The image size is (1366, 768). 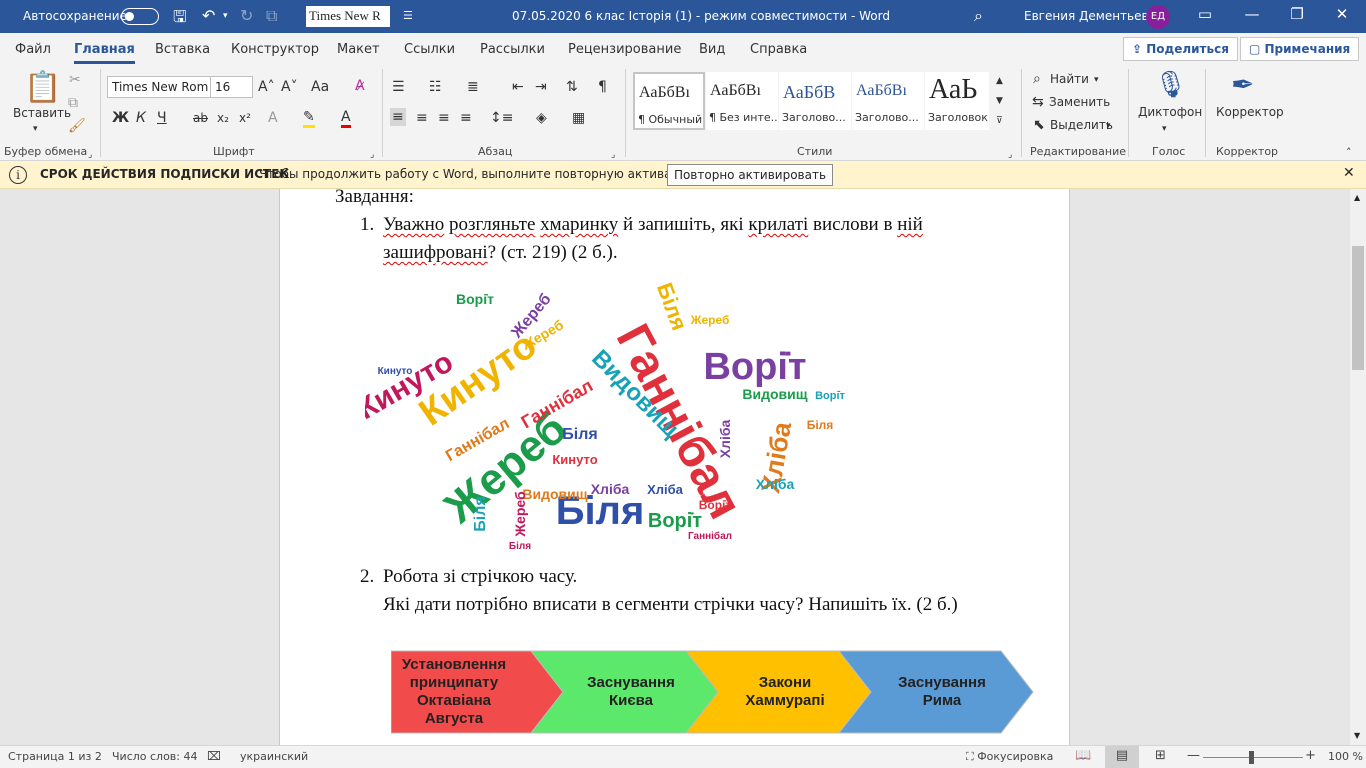 What do you see at coordinates (1342, 14) in the screenshot?
I see `close-icon: ✕` at bounding box center [1342, 14].